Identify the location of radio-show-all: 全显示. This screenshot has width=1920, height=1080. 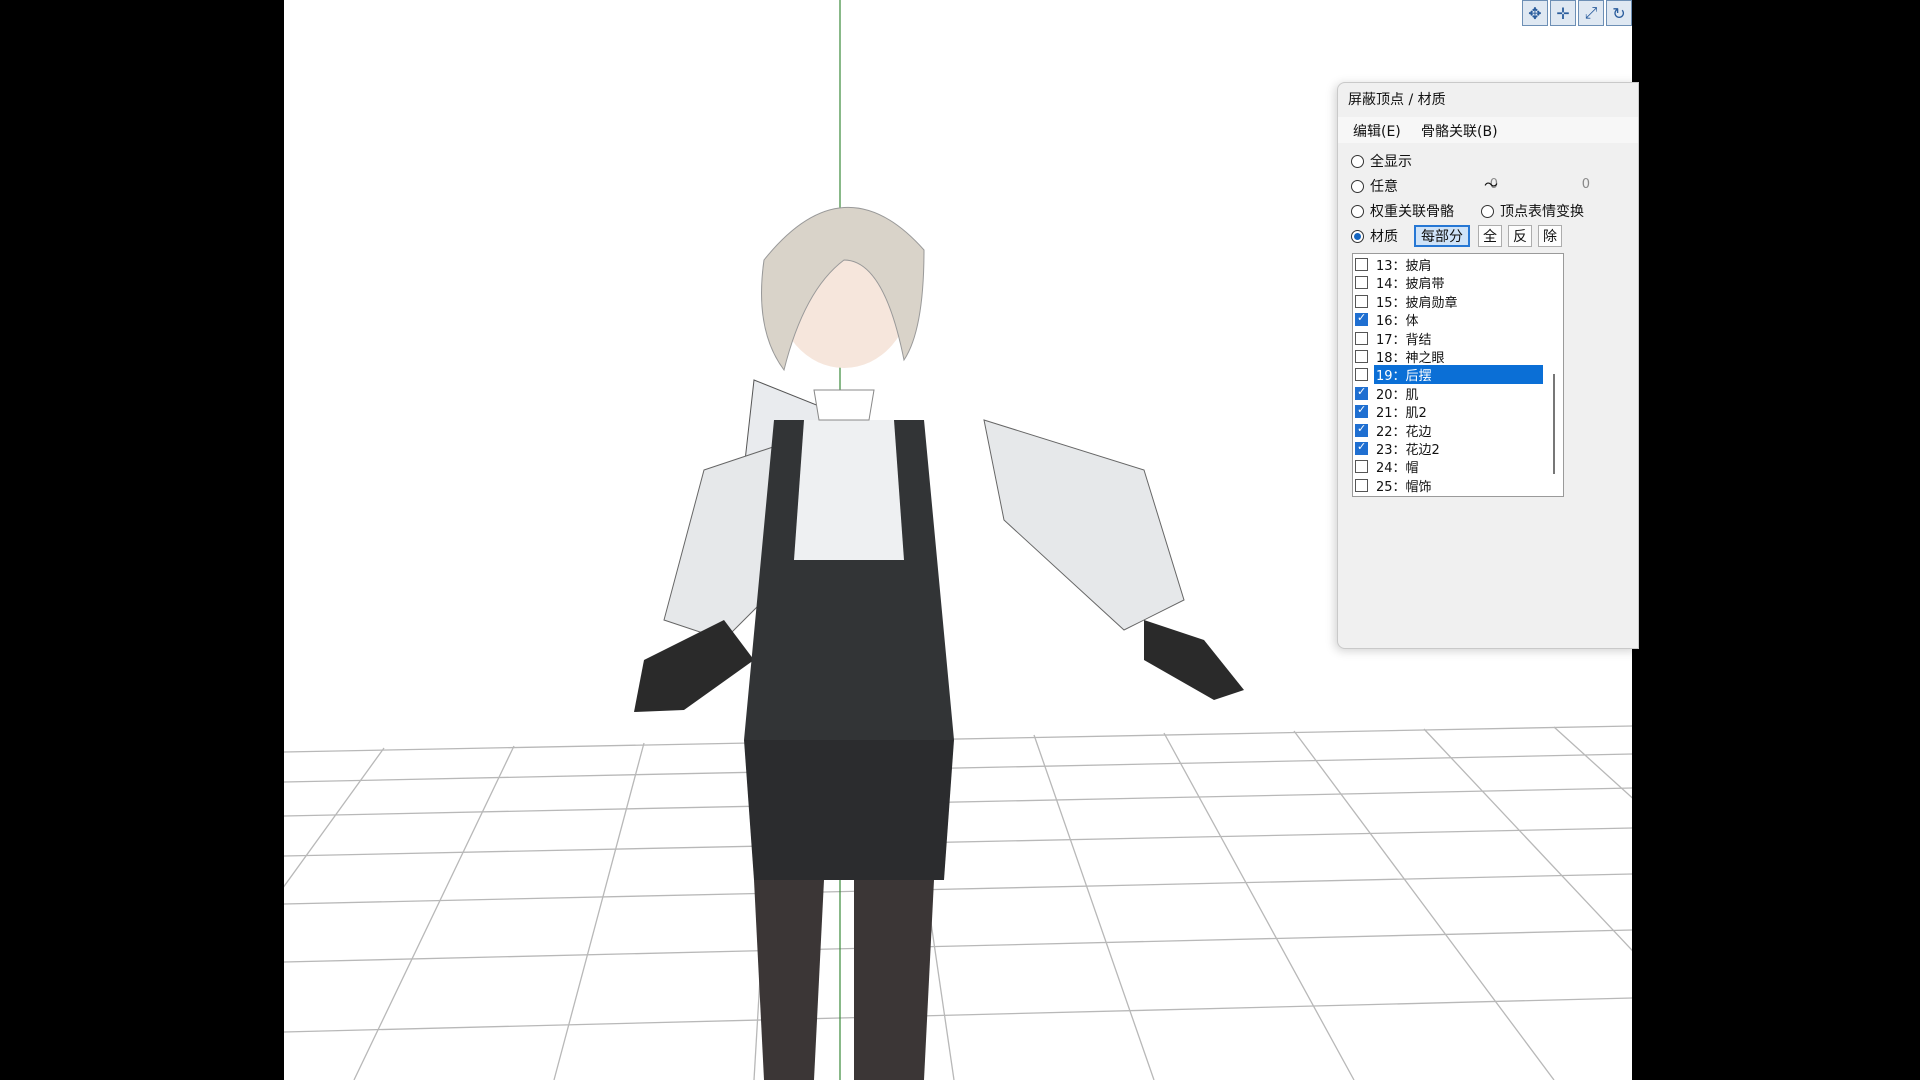
(1381, 161).